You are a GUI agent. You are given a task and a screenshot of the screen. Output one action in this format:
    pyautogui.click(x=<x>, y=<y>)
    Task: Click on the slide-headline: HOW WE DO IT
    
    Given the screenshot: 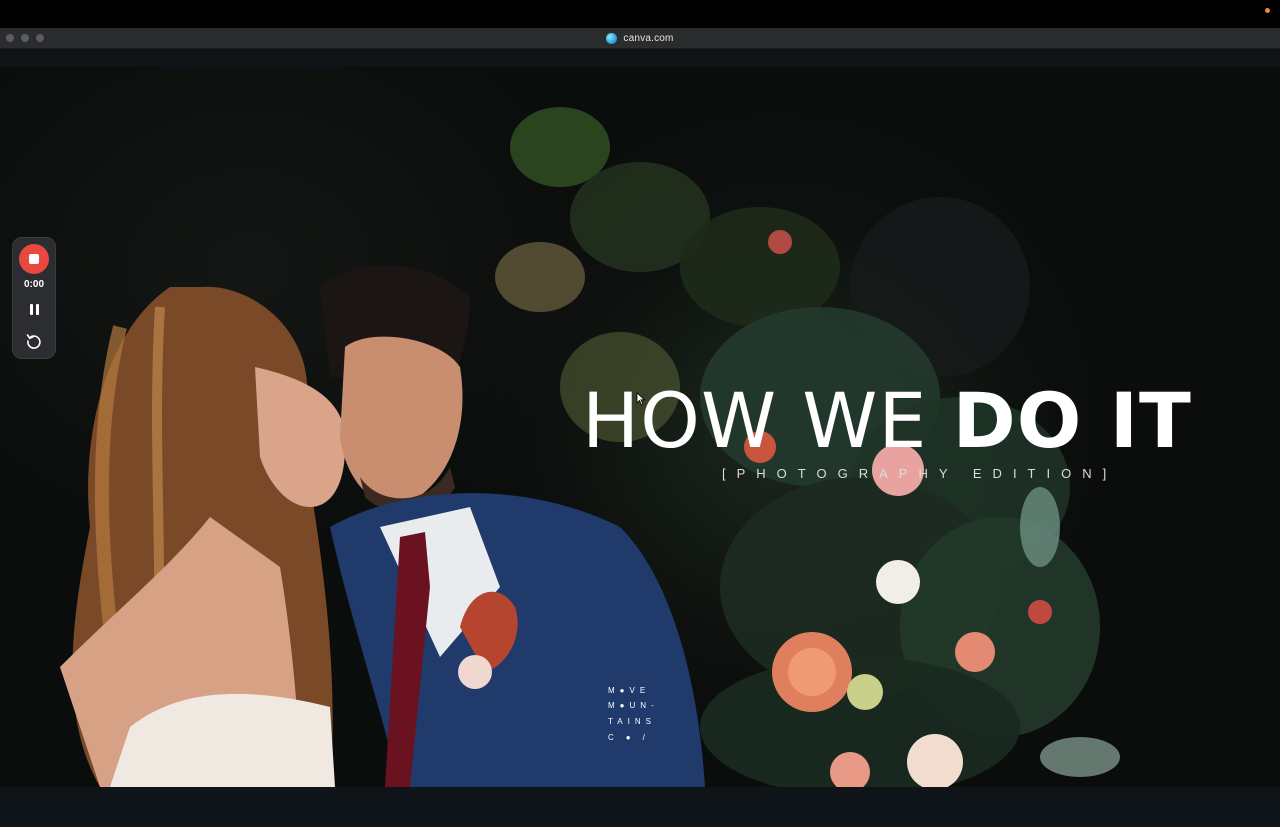 What is the action you would take?
    pyautogui.click(x=887, y=421)
    